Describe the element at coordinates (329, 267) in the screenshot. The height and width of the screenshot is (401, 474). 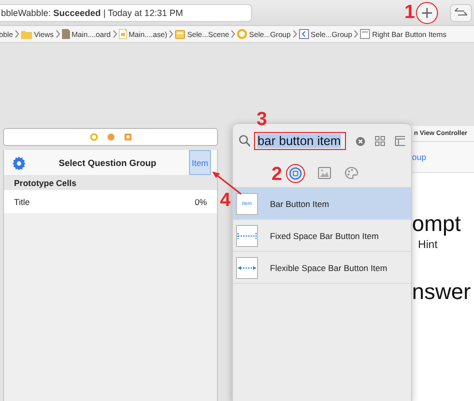
I see `item-label: Flexible Space Bar Button Item` at that location.